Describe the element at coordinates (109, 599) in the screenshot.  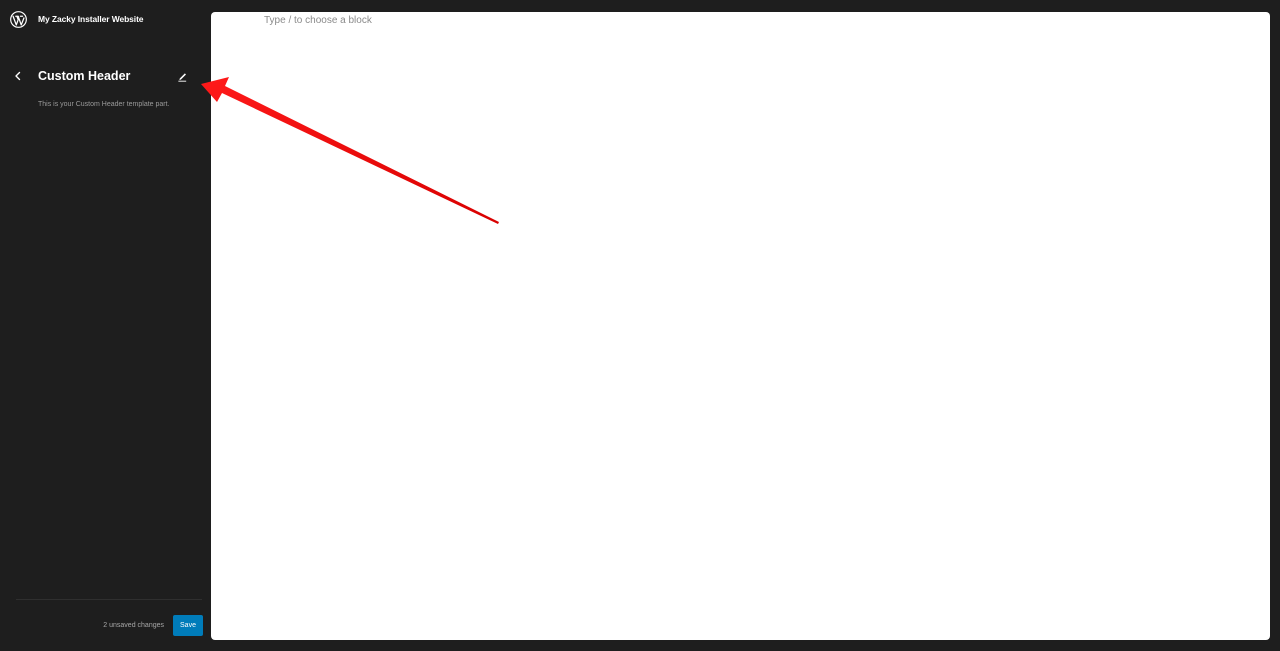
I see `footer-divider` at that location.